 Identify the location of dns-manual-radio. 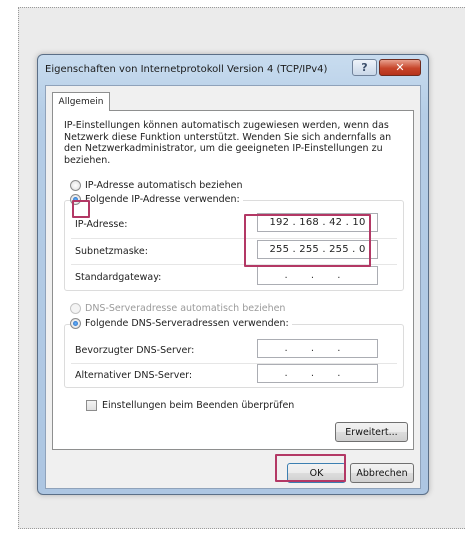
(75, 323).